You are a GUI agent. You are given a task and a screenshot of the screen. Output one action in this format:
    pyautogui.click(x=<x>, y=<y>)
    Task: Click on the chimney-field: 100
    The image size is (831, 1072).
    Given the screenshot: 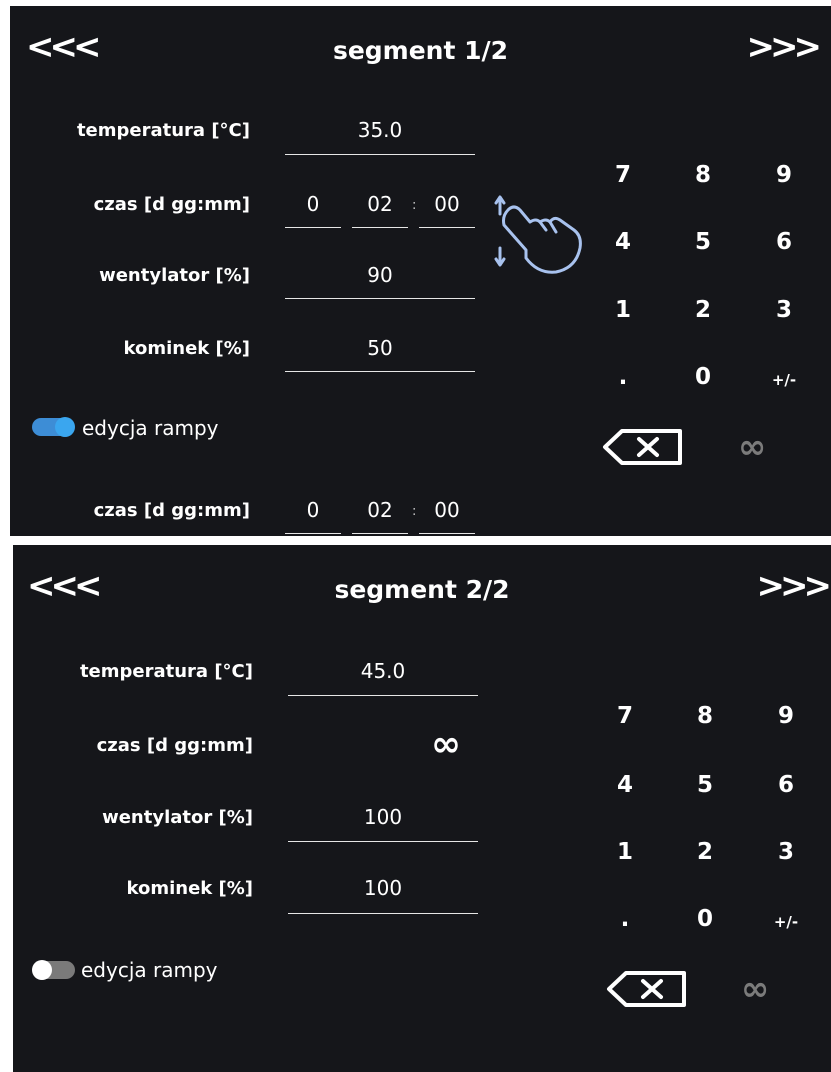 What is the action you would take?
    pyautogui.click(x=383, y=888)
    